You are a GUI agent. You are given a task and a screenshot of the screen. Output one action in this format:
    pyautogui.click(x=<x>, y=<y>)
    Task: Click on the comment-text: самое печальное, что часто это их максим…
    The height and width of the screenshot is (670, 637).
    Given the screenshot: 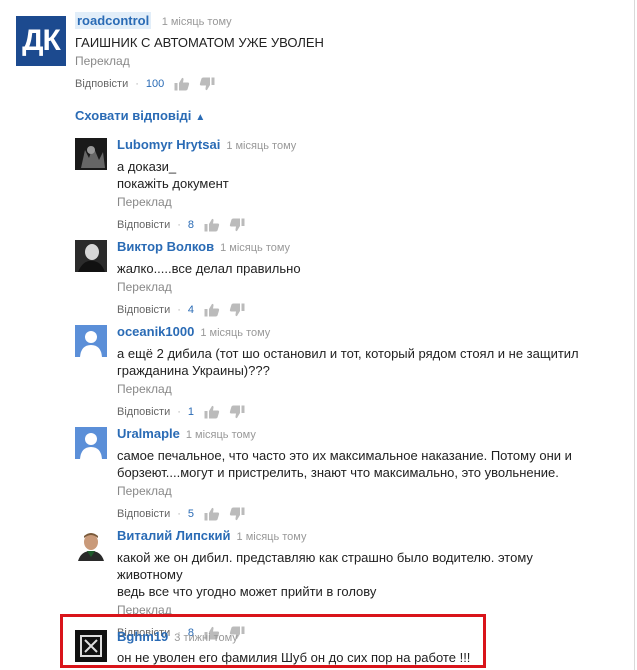 What is the action you would take?
    pyautogui.click(x=357, y=464)
    